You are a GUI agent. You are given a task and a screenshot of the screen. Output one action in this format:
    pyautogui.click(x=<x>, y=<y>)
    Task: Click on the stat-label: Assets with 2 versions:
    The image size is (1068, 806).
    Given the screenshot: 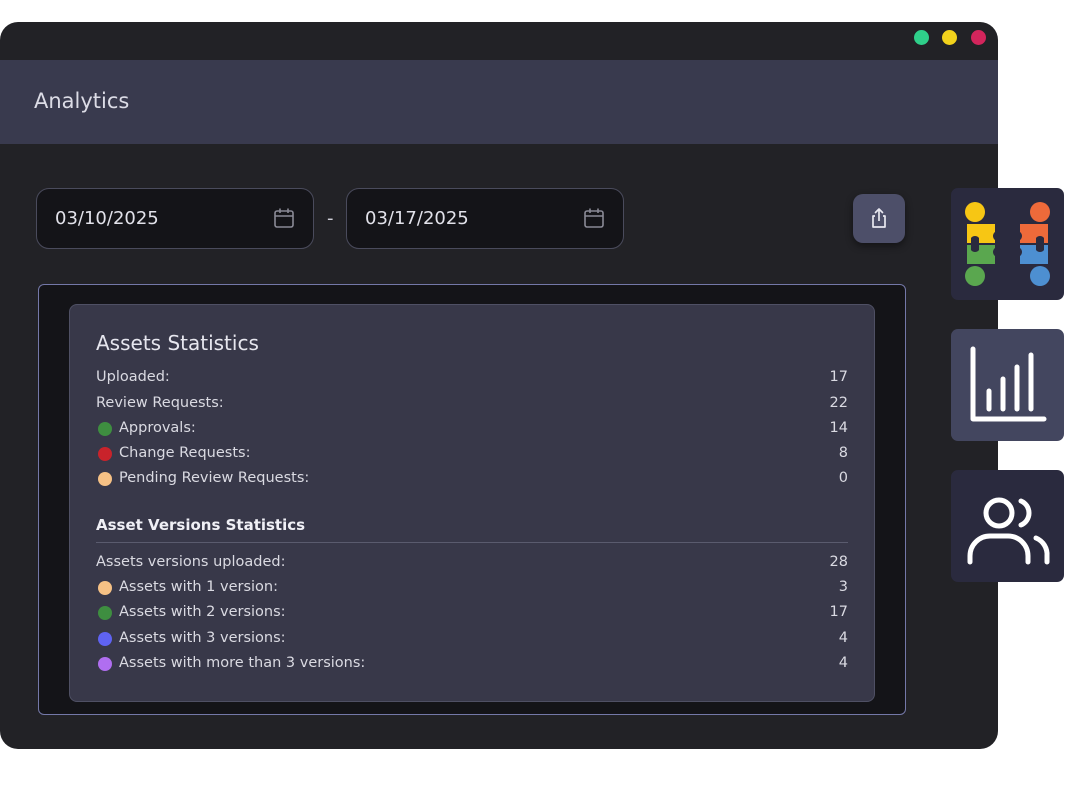 What is the action you would take?
    pyautogui.click(x=202, y=612)
    